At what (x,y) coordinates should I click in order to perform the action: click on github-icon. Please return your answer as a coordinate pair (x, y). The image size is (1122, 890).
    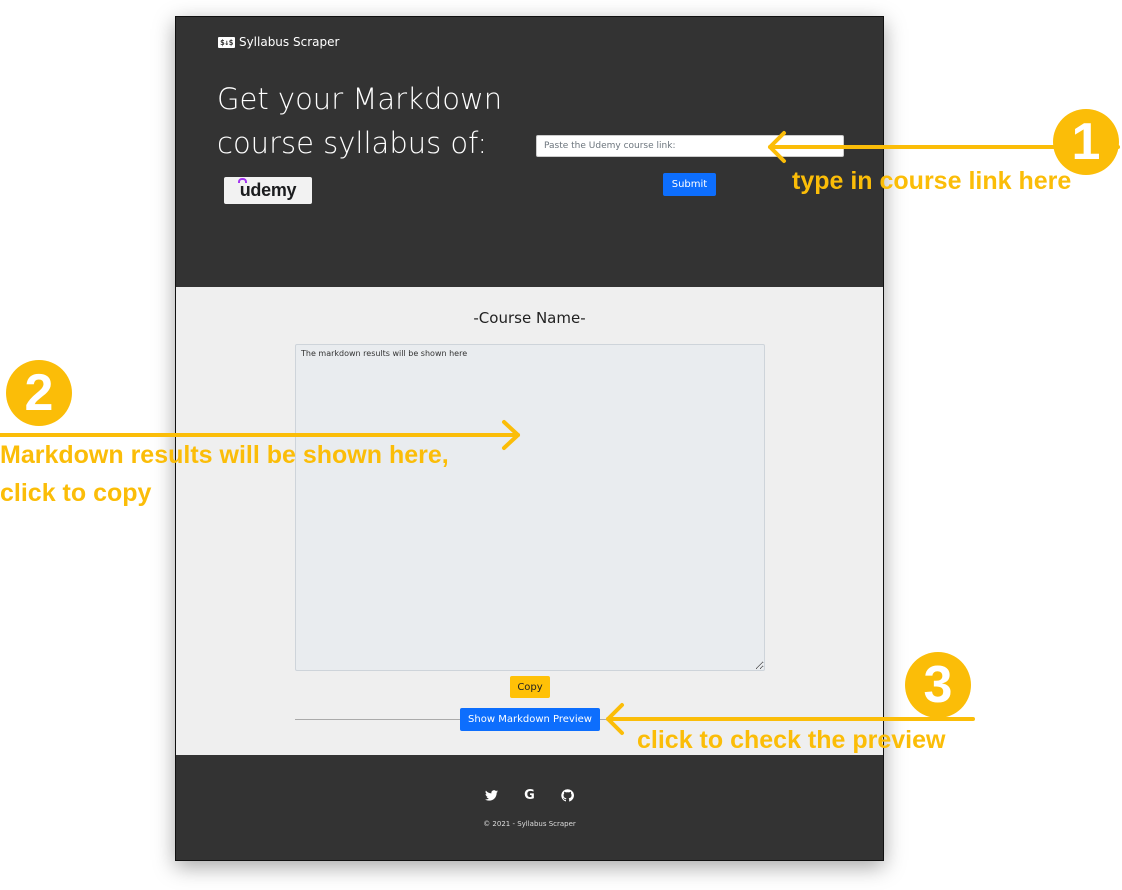
    Looking at the image, I should click on (568, 795).